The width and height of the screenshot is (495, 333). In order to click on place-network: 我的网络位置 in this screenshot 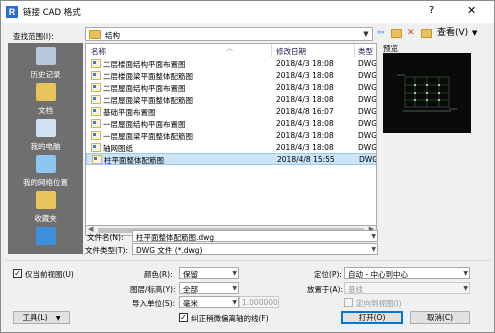, I will do `click(45, 173)`.